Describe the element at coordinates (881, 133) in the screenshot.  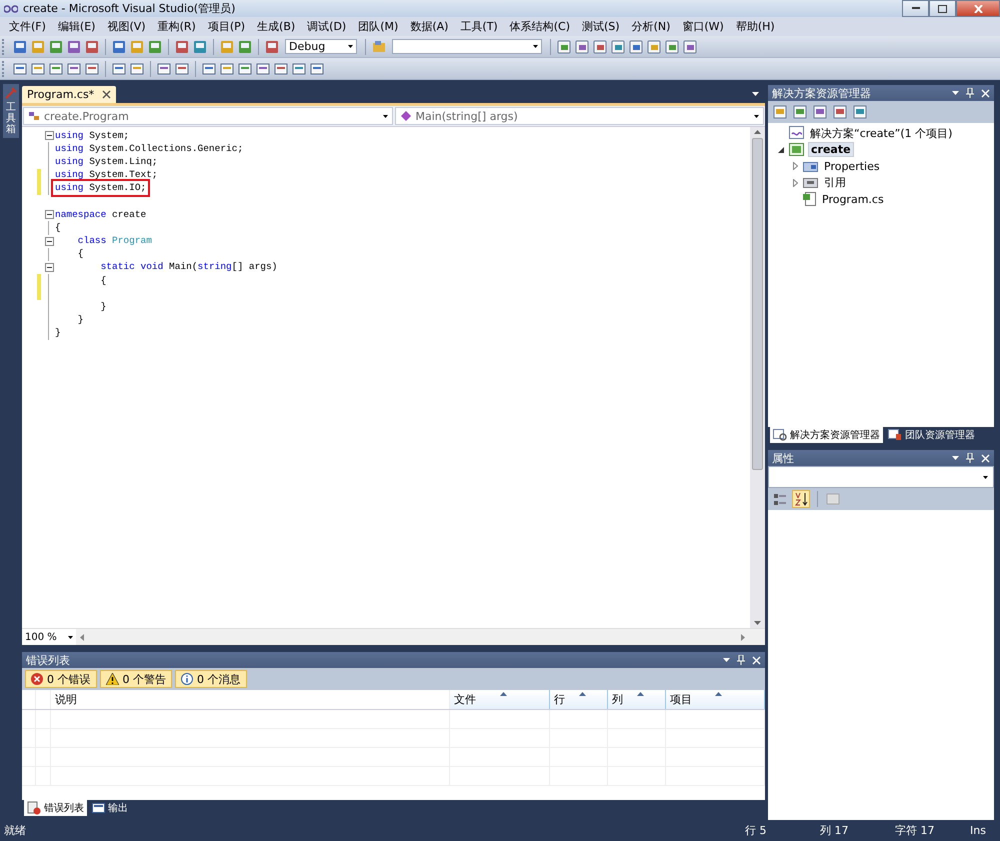
I see `tree-item: 解决方案“create”(1 个项目)` at that location.